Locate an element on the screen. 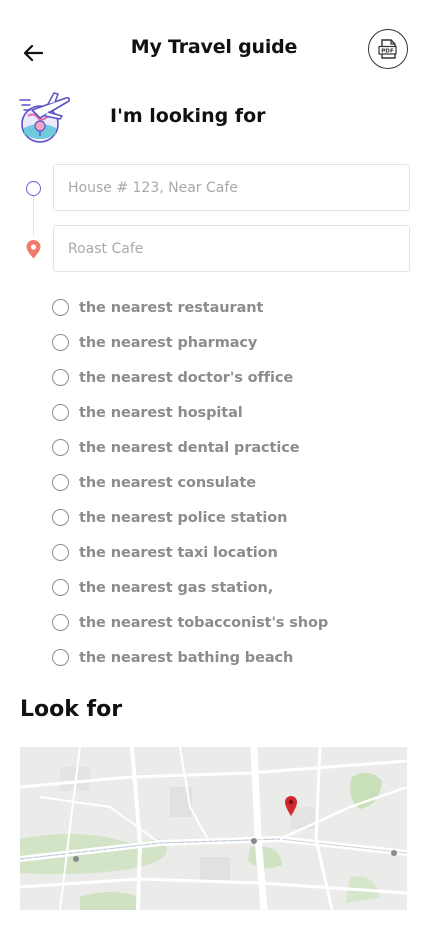 This screenshot has height=926, width=428. hero-title: I'm looking for is located at coordinates (188, 116).